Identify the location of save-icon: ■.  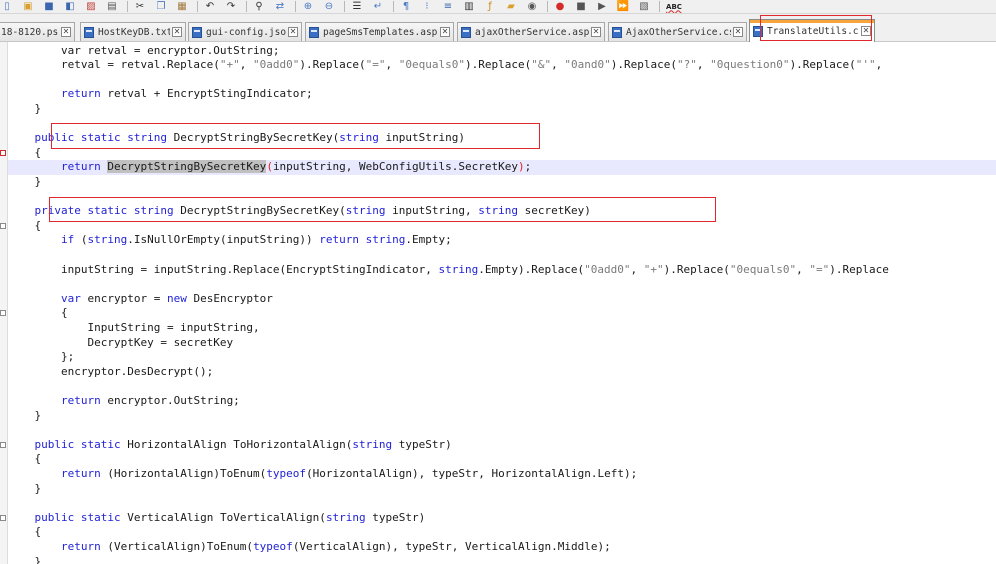
(49, 7).